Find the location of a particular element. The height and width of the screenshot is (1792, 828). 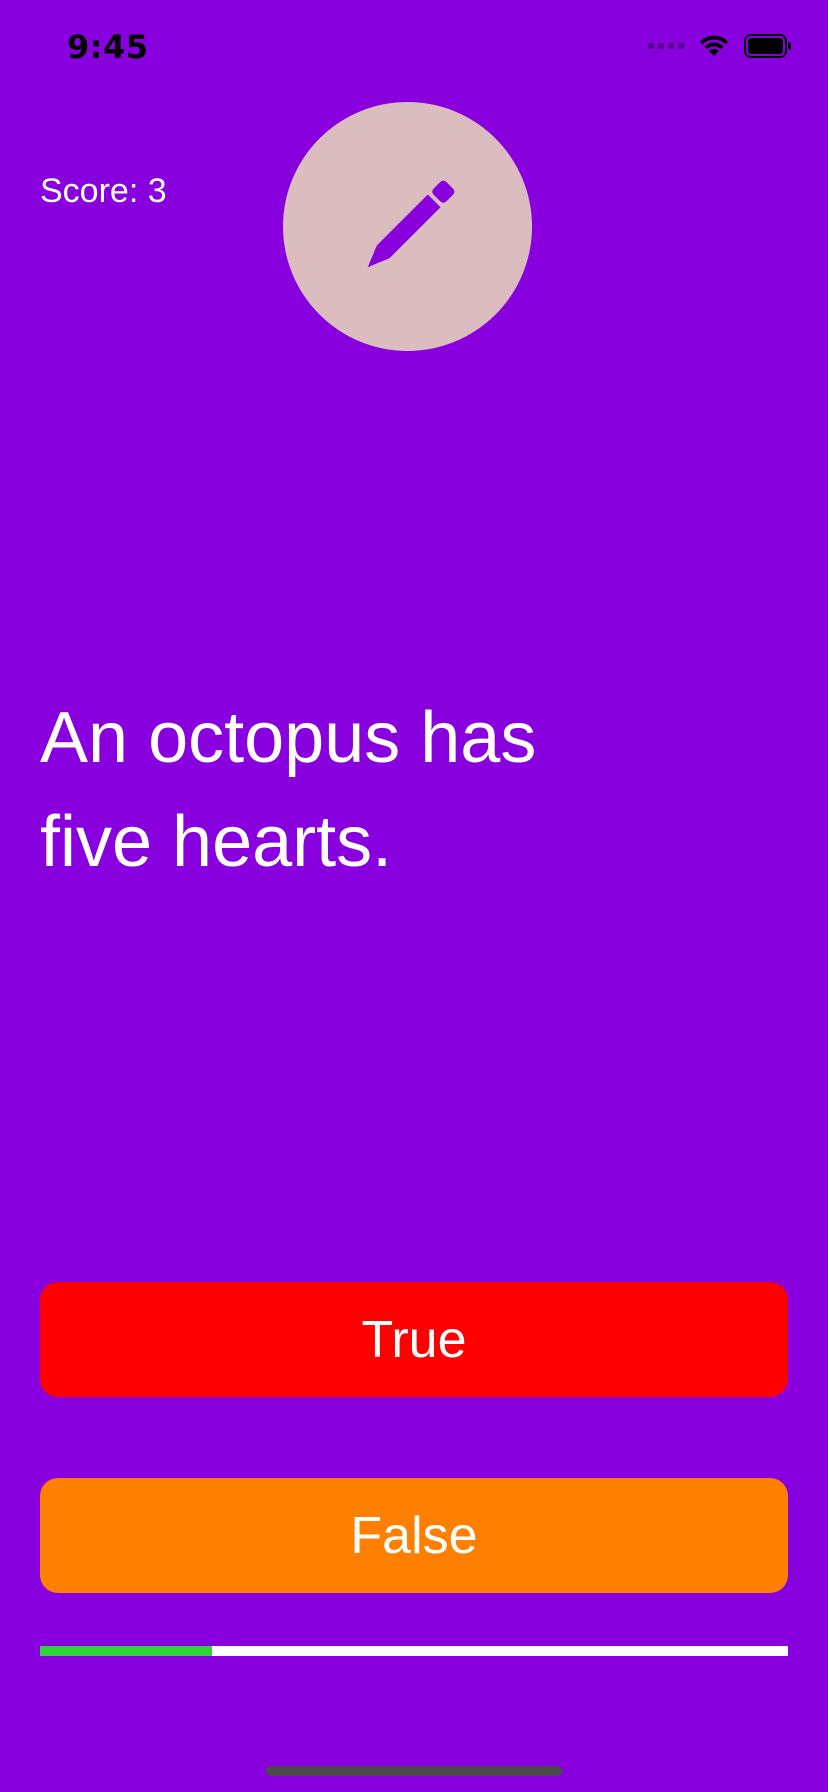

battery-icon is located at coordinates (767, 46).